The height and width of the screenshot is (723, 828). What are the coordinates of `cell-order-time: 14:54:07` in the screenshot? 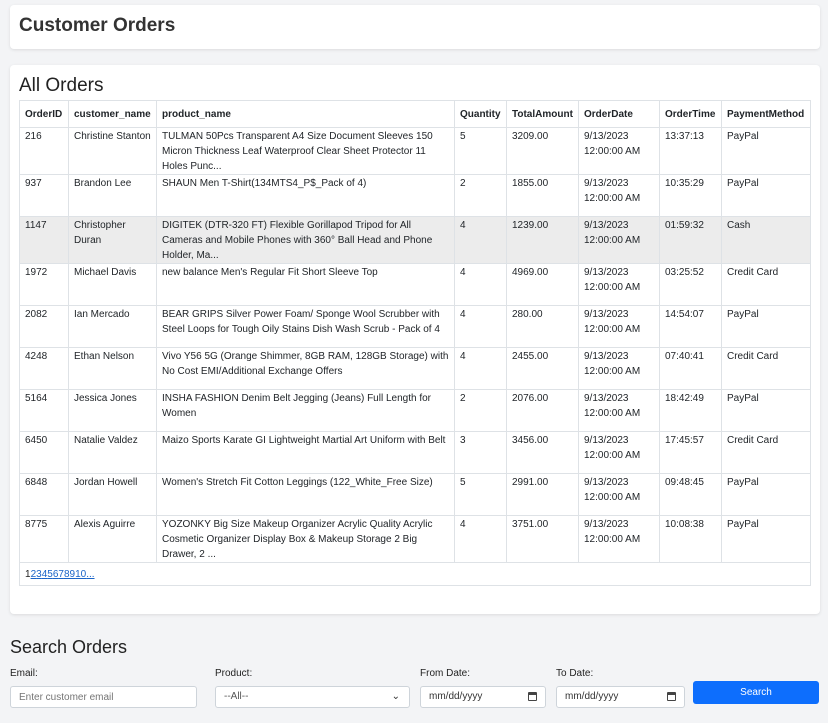 It's located at (690, 326).